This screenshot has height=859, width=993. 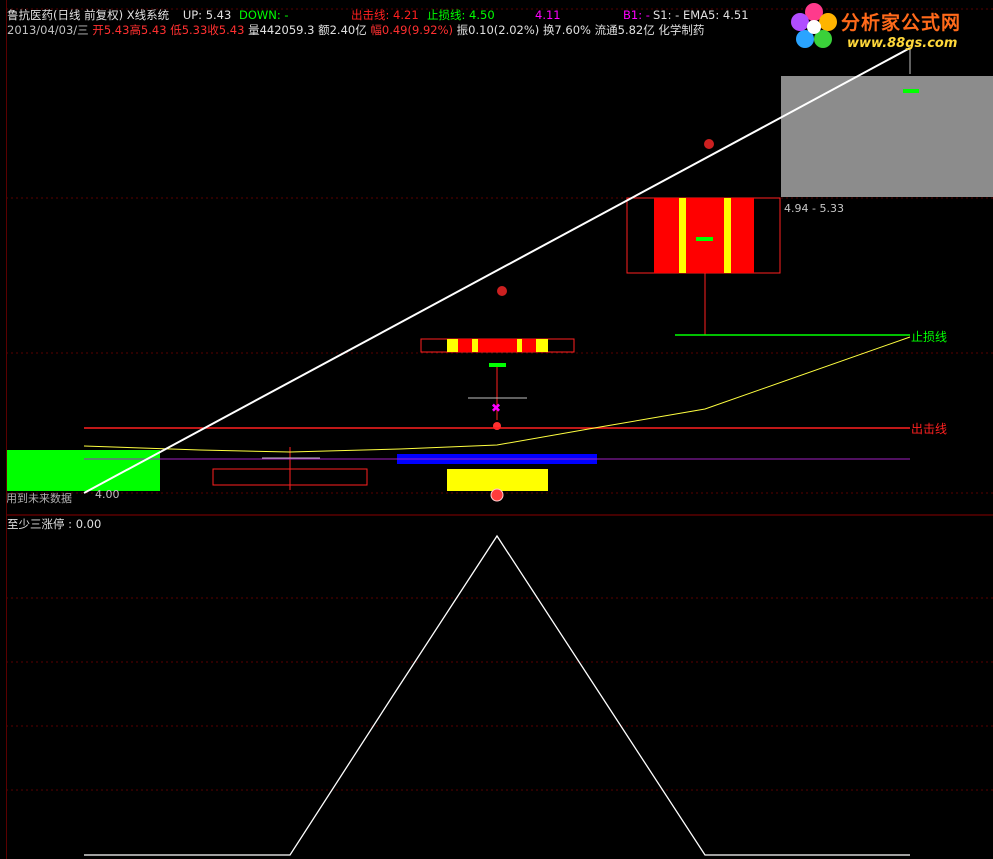 What do you see at coordinates (902, 43) in the screenshot?
I see `logo-url: www.88gs.com` at bounding box center [902, 43].